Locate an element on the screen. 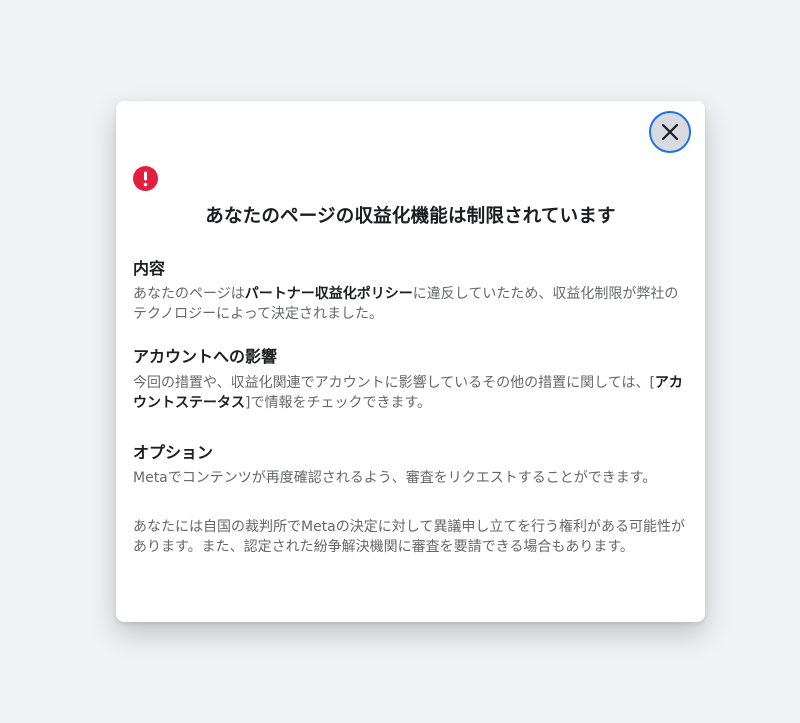 This screenshot has height=723, width=800. options-review-text: Metaでコンテンツが再度確認されるよう、審査をリクエストすることができます。 is located at coordinates (395, 478).